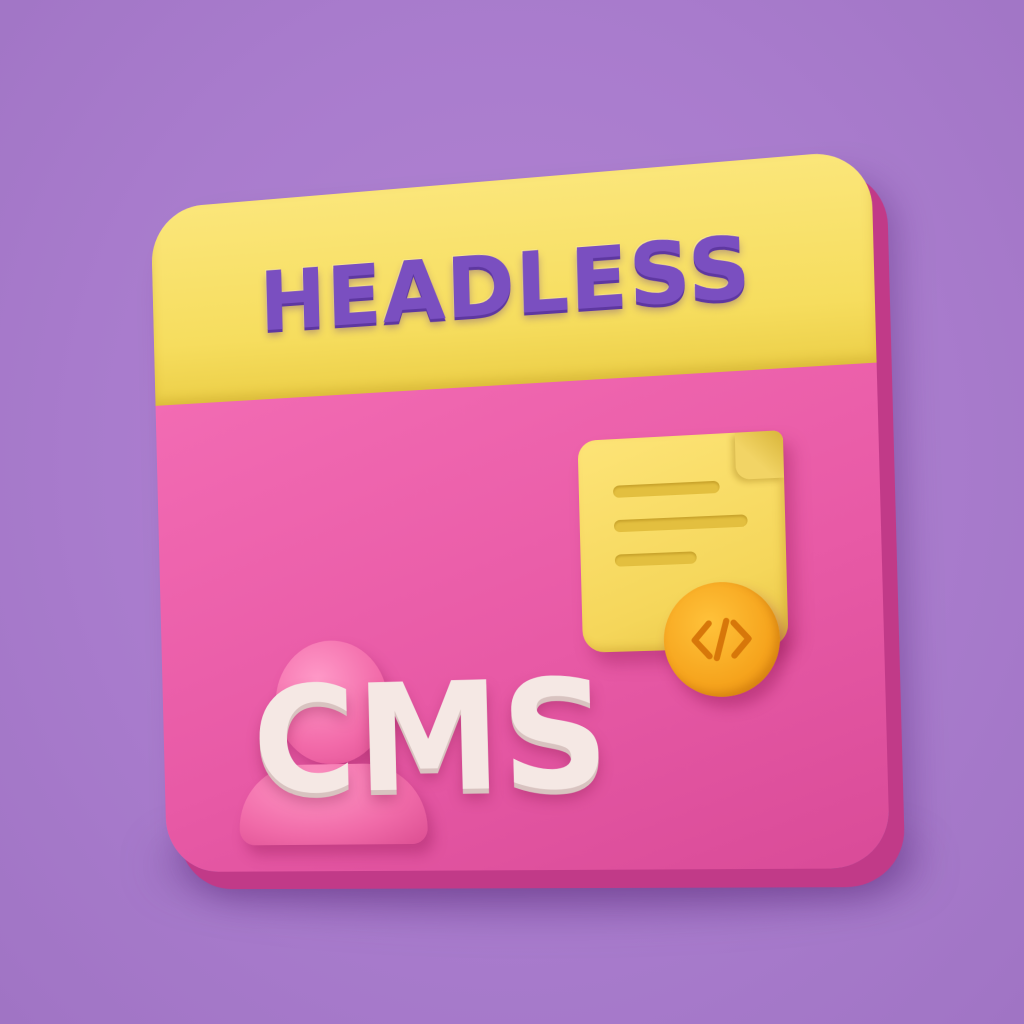 Image resolution: width=1024 pixels, height=1024 pixels. I want to click on document-fold, so click(759, 455).